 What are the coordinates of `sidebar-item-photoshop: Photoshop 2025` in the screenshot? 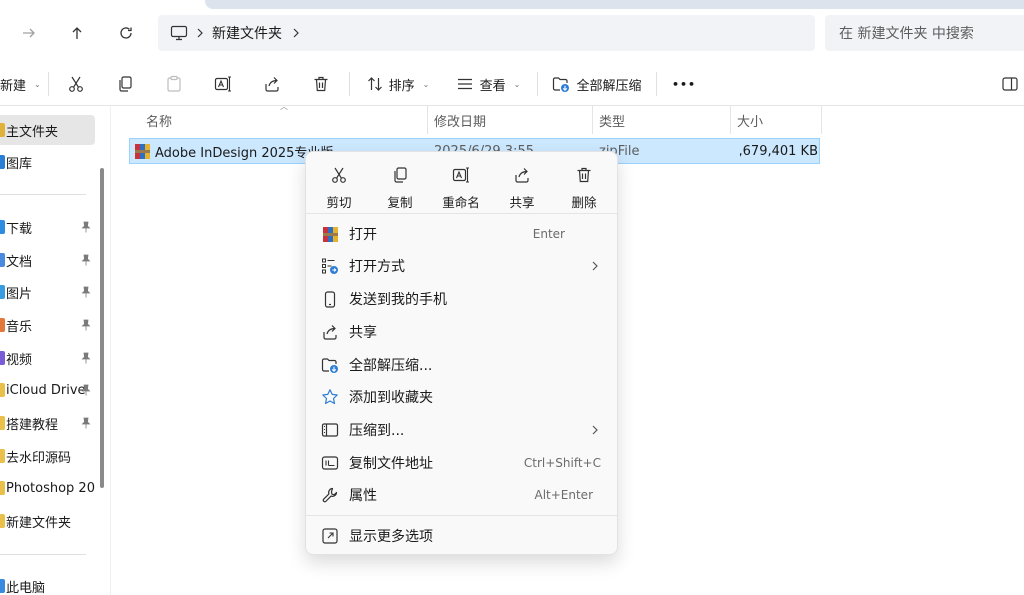 It's located at (47, 488).